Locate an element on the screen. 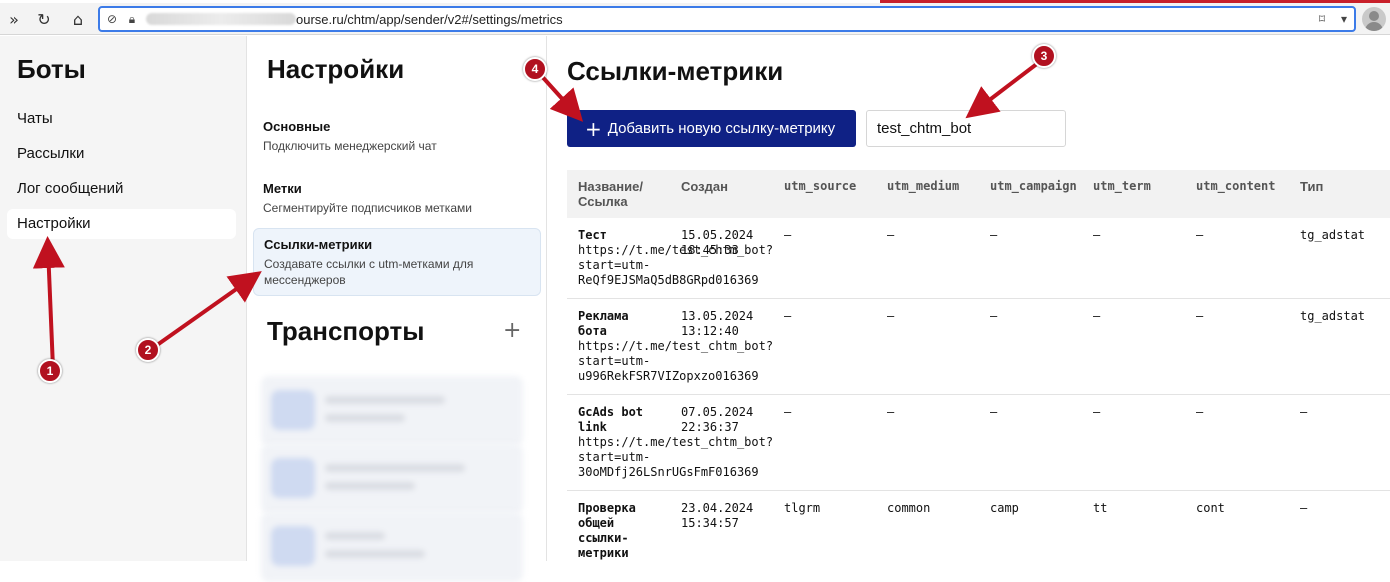 The image size is (1390, 582). sidebar-item-mailings: Рассылки is located at coordinates (50, 153).